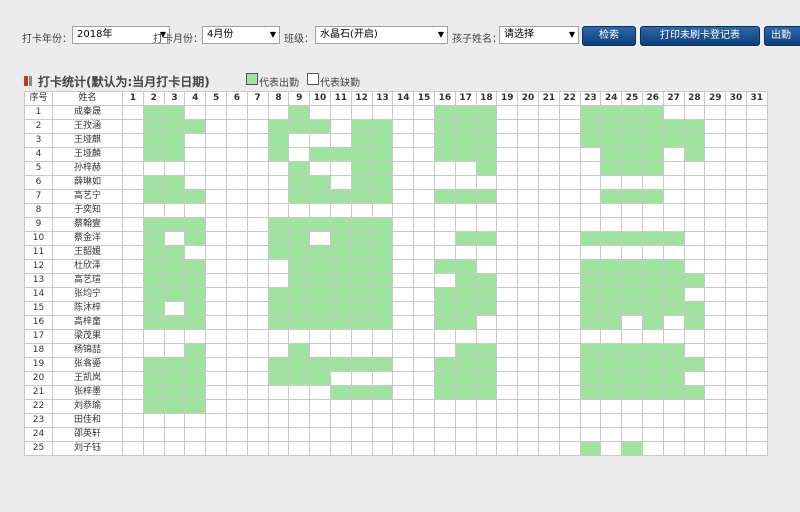  Describe the element at coordinates (87, 182) in the screenshot. I see `student-name: 薛琳如` at that location.